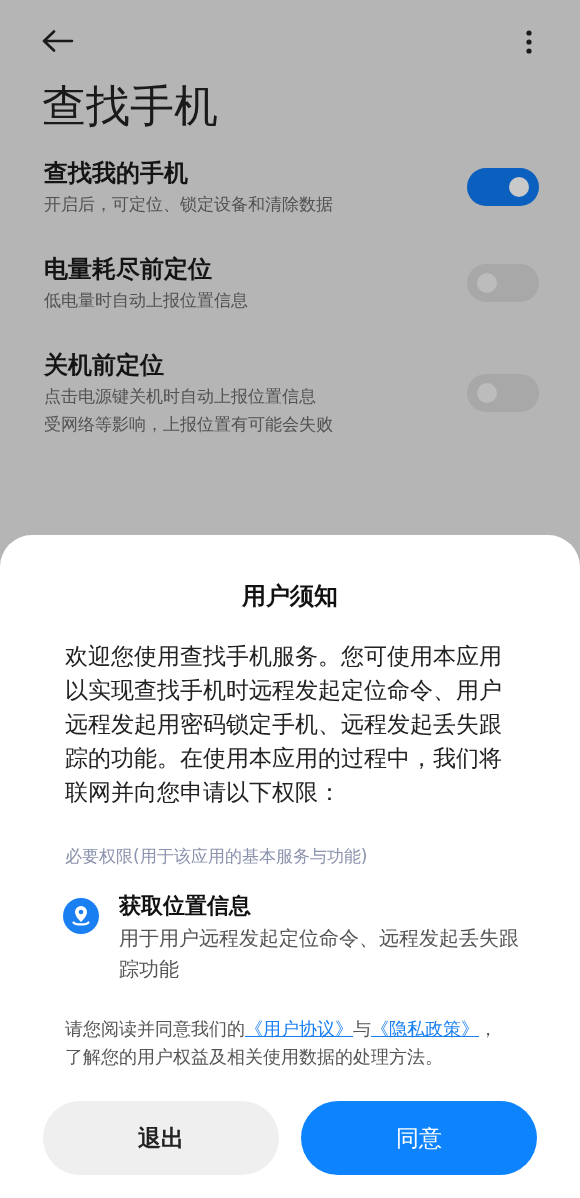  Describe the element at coordinates (281, 1043) in the screenshot. I see `consent-paragraph: 请您阅读并同意我们的《用户协议》与《隐私政策》，了解您的用户权益及相关使用数据的处理方法。` at that location.